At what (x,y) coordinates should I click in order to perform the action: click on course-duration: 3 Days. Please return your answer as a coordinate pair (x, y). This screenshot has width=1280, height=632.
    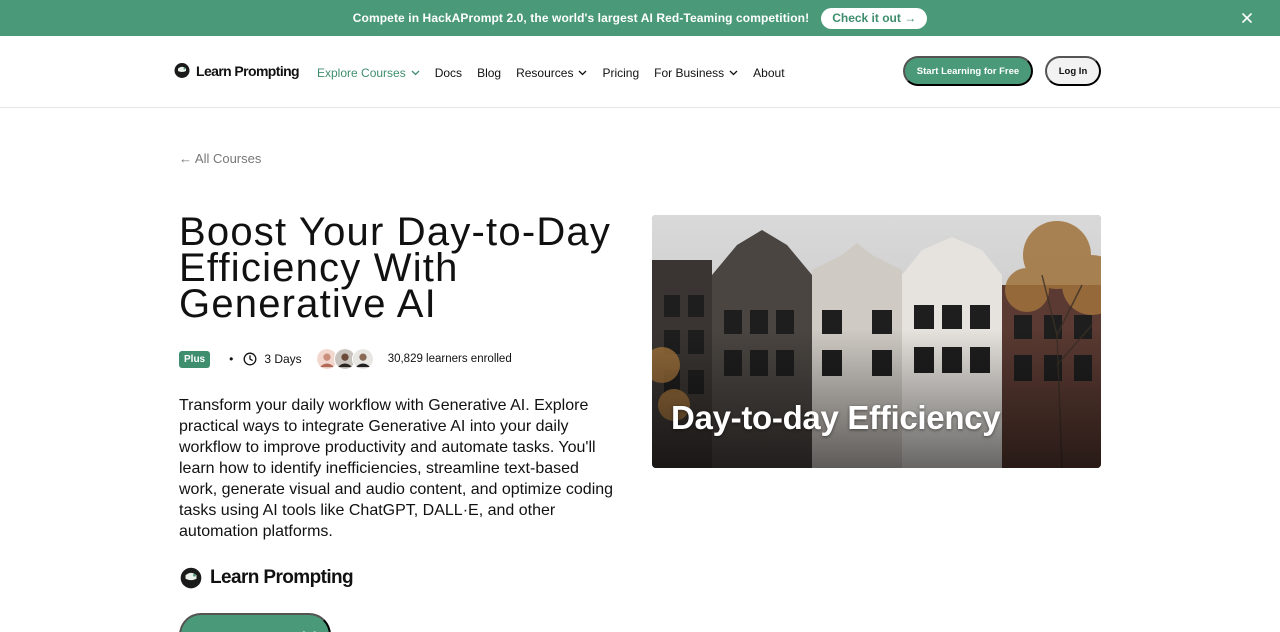
    Looking at the image, I should click on (283, 359).